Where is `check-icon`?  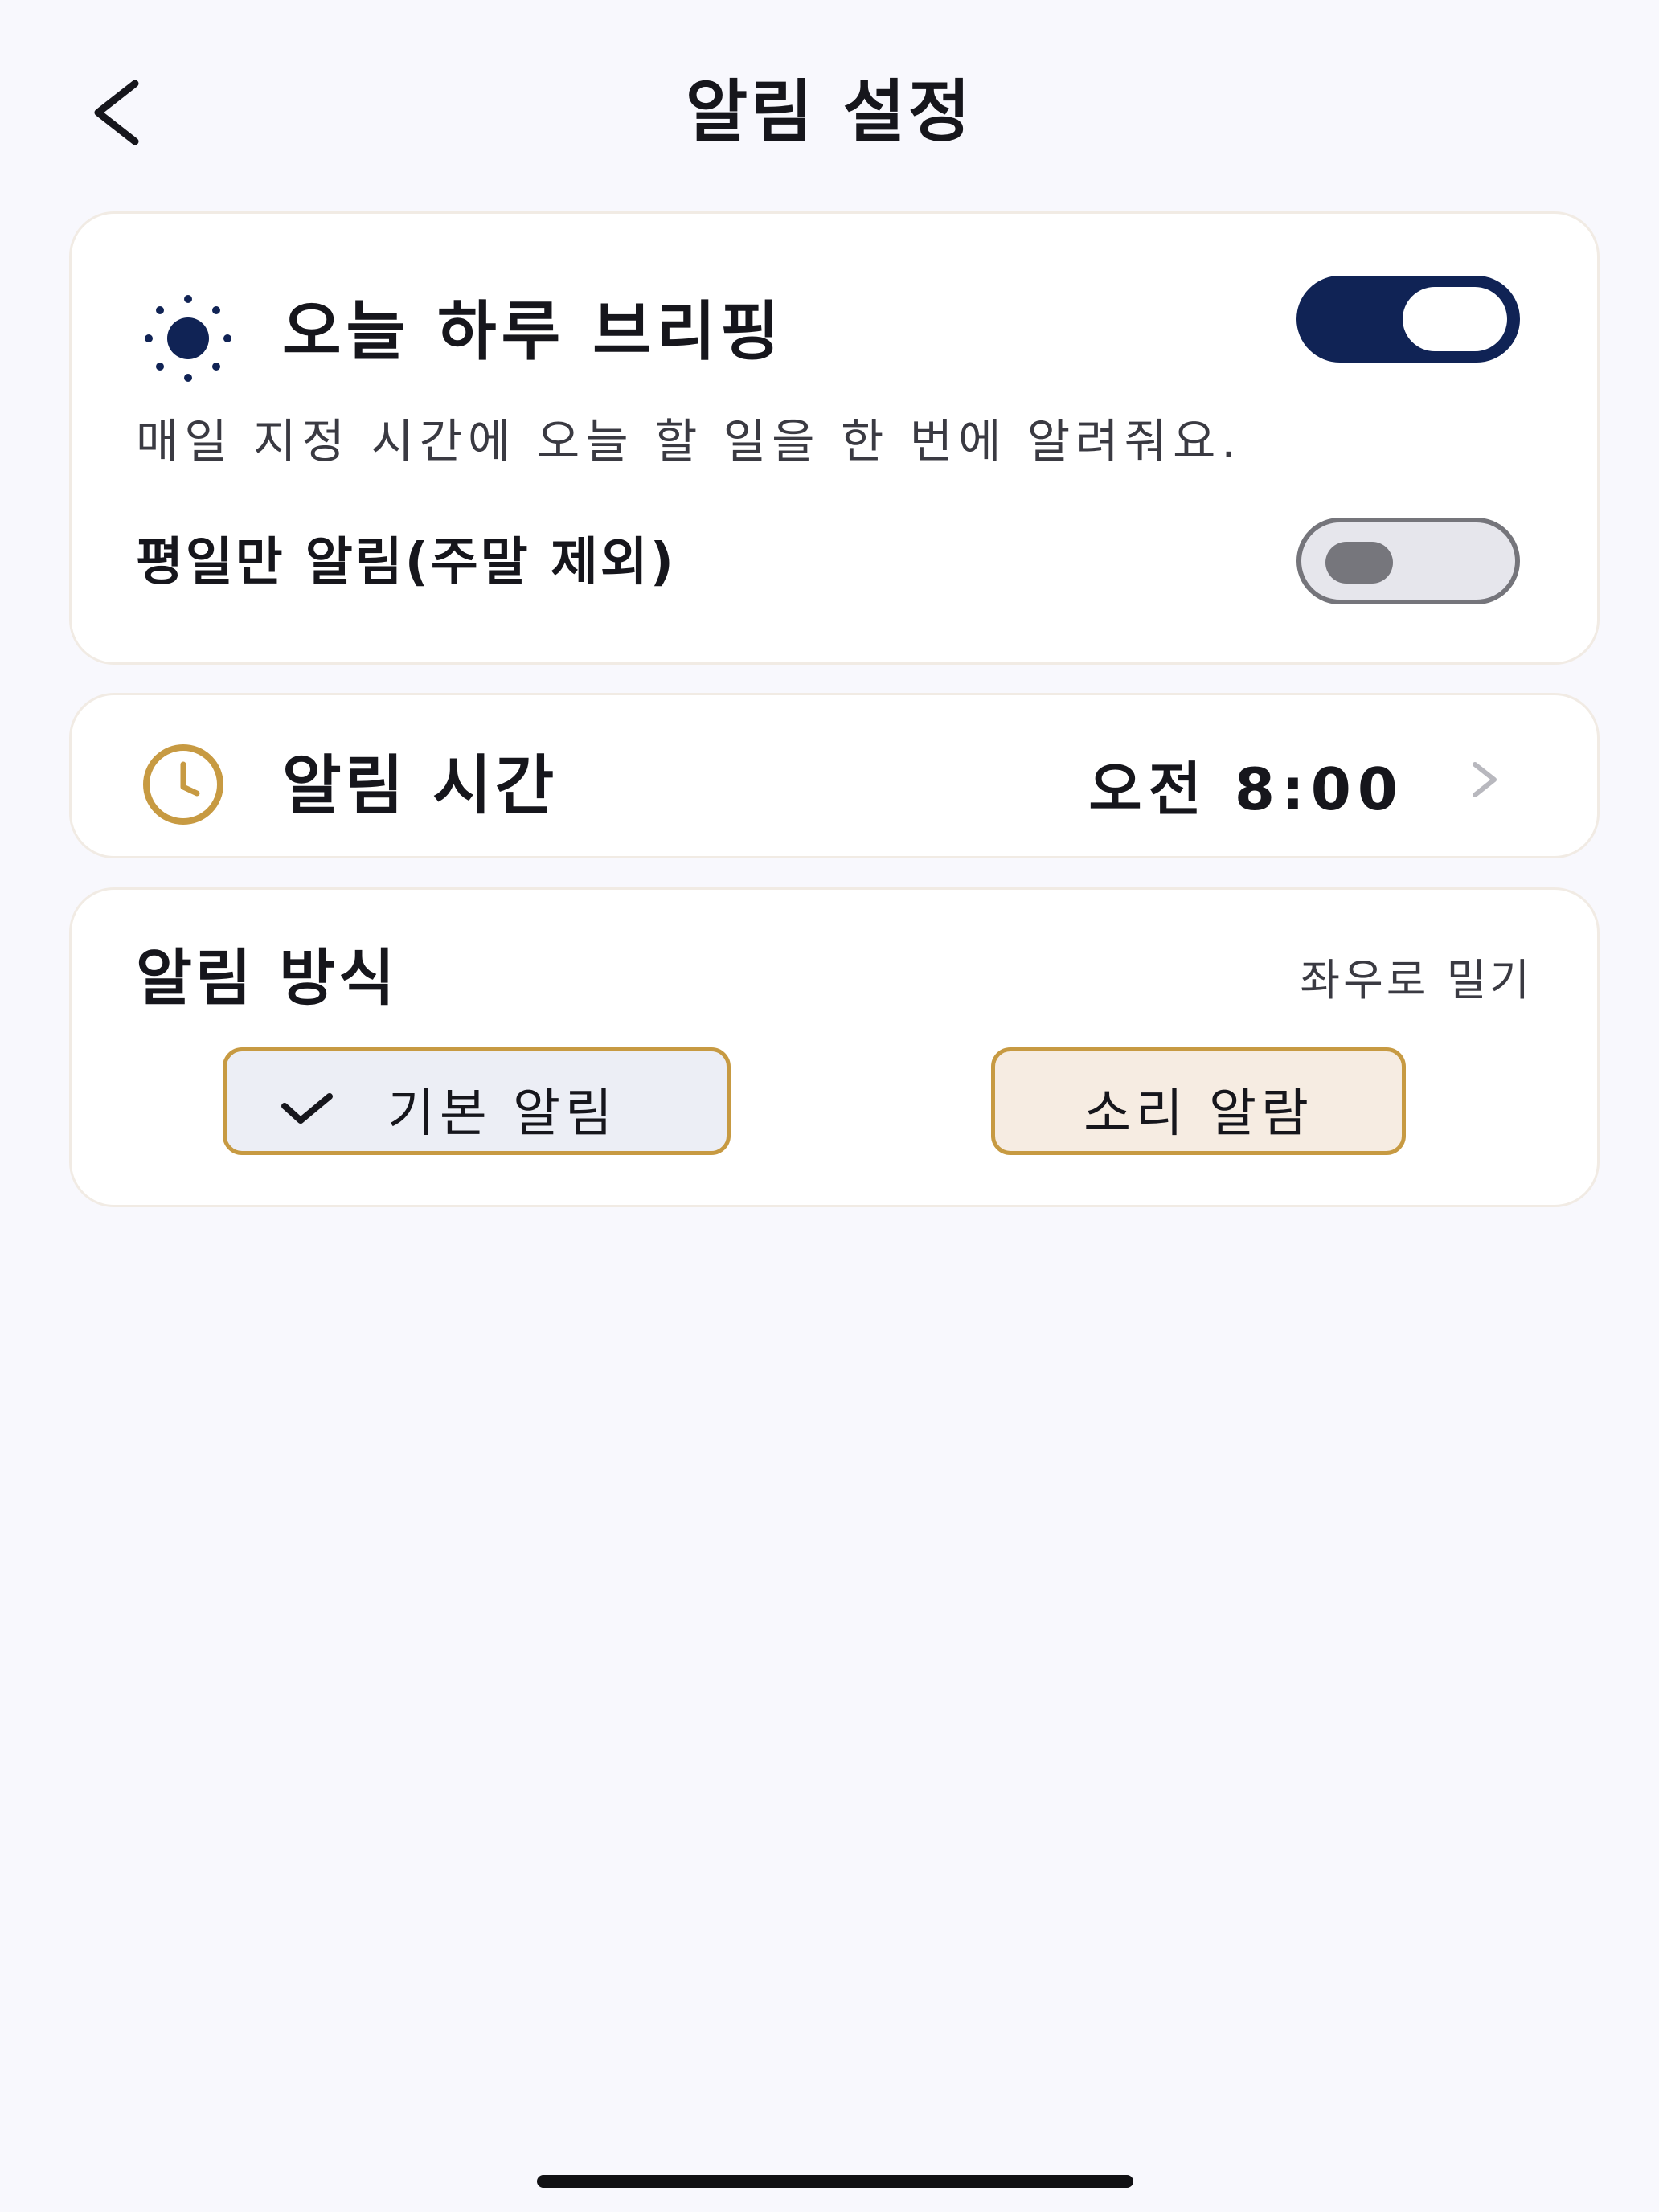 check-icon is located at coordinates (307, 1108).